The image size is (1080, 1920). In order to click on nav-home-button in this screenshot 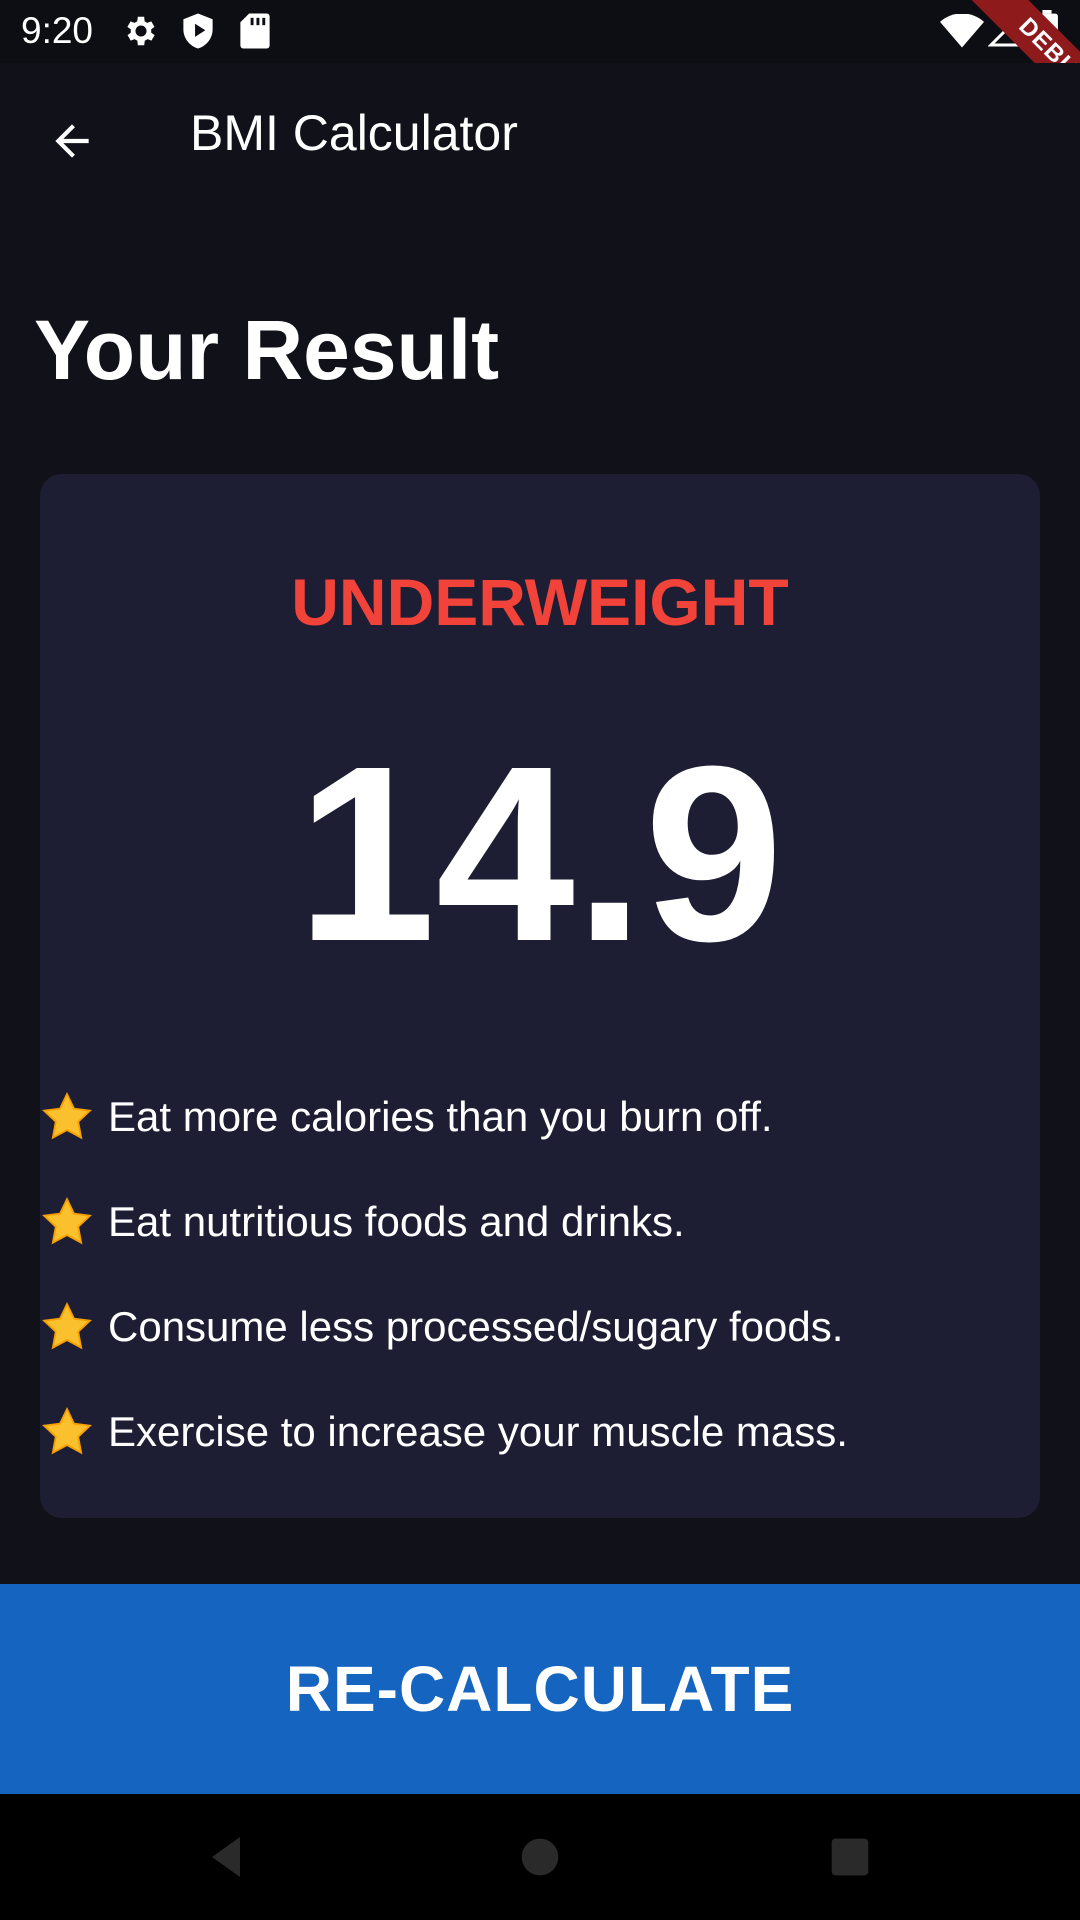, I will do `click(540, 1857)`.